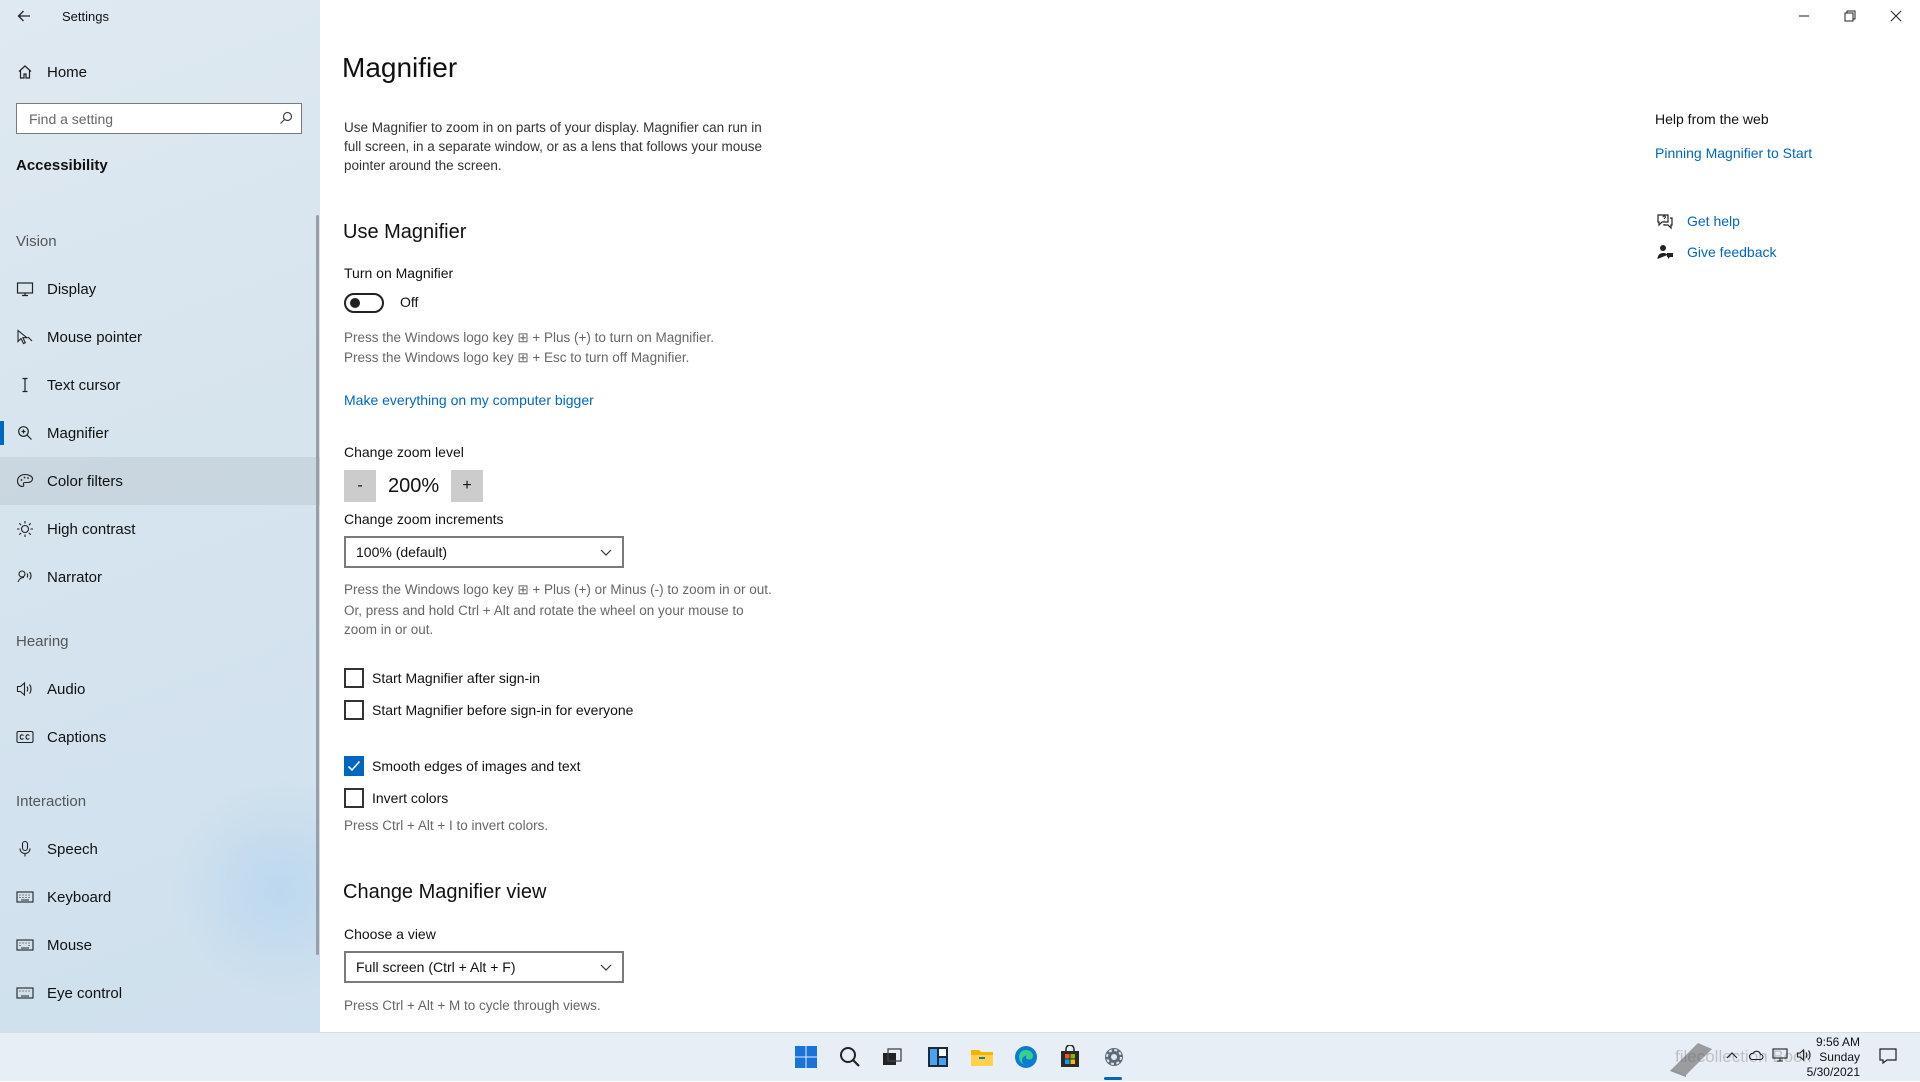  What do you see at coordinates (160, 993) in the screenshot?
I see `sidebar-item-eye-control: Eye control` at bounding box center [160, 993].